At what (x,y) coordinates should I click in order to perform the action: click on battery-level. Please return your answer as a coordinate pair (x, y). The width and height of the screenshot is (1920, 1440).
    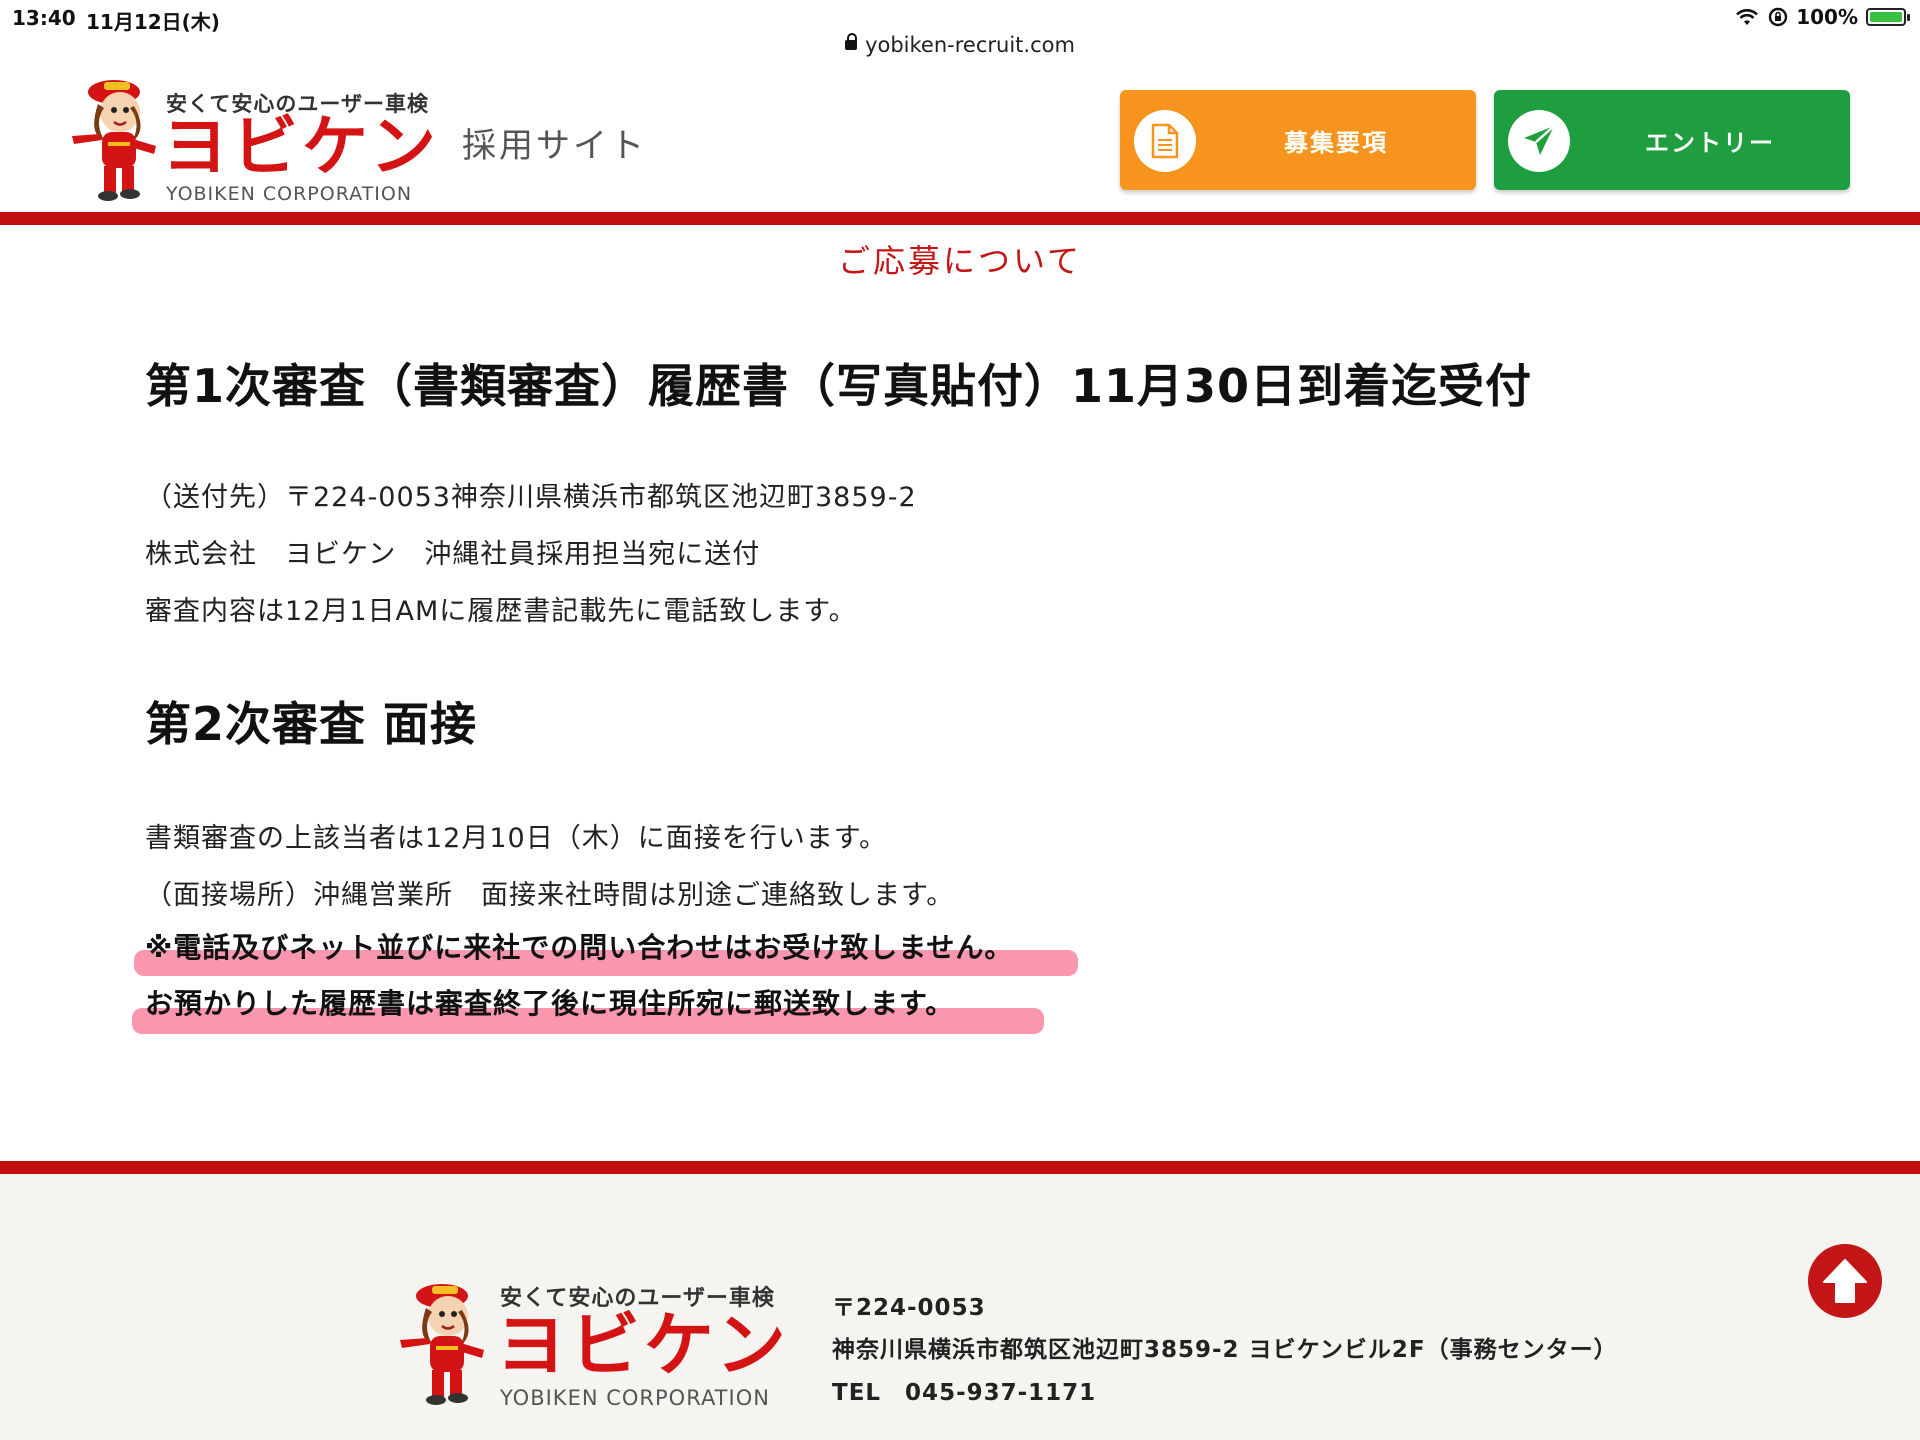
    Looking at the image, I should click on (1886, 17).